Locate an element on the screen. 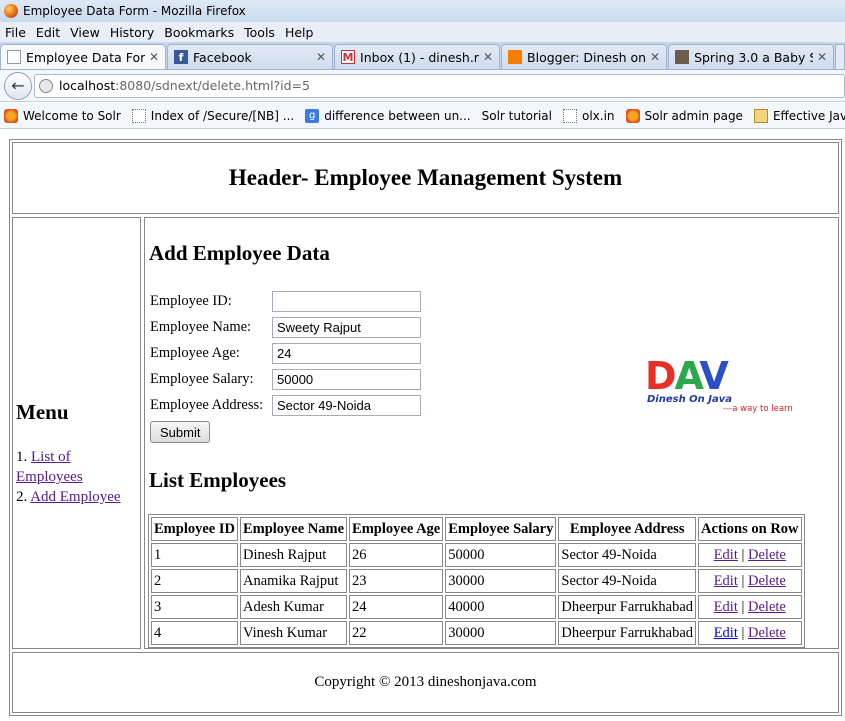 The image size is (845, 721). header-section: Header- Employee Management System is located at coordinates (425, 178).